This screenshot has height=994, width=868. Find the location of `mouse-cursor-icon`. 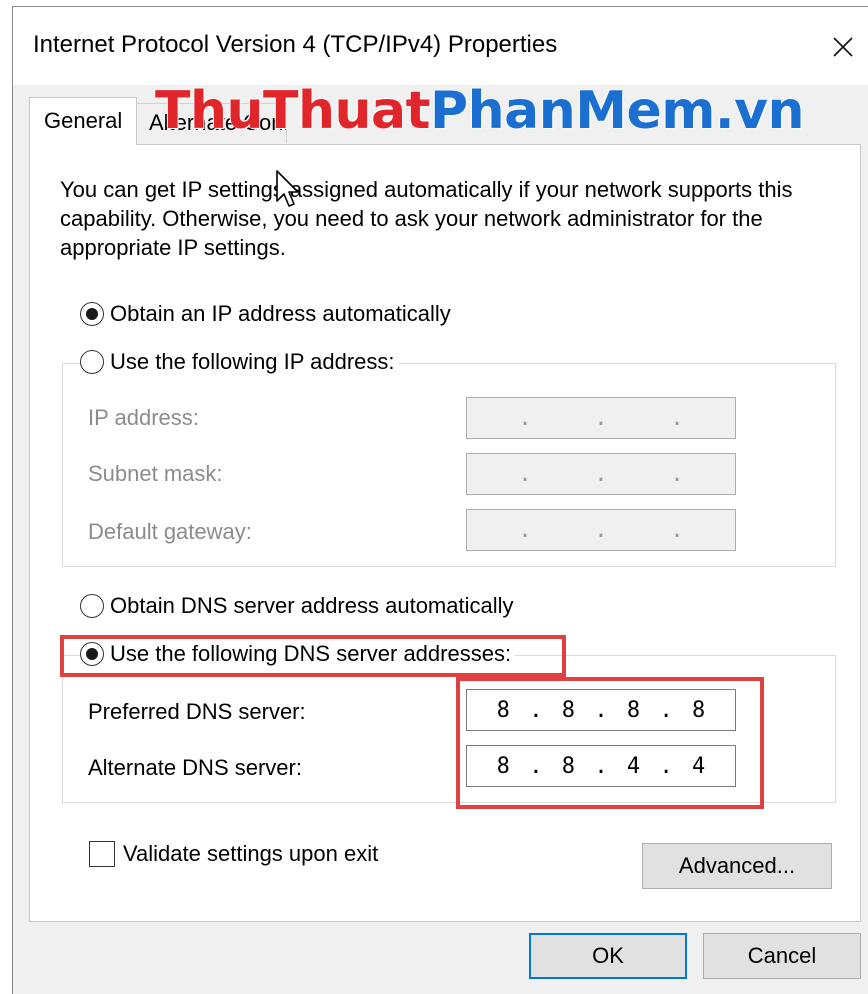

mouse-cursor-icon is located at coordinates (287, 188).